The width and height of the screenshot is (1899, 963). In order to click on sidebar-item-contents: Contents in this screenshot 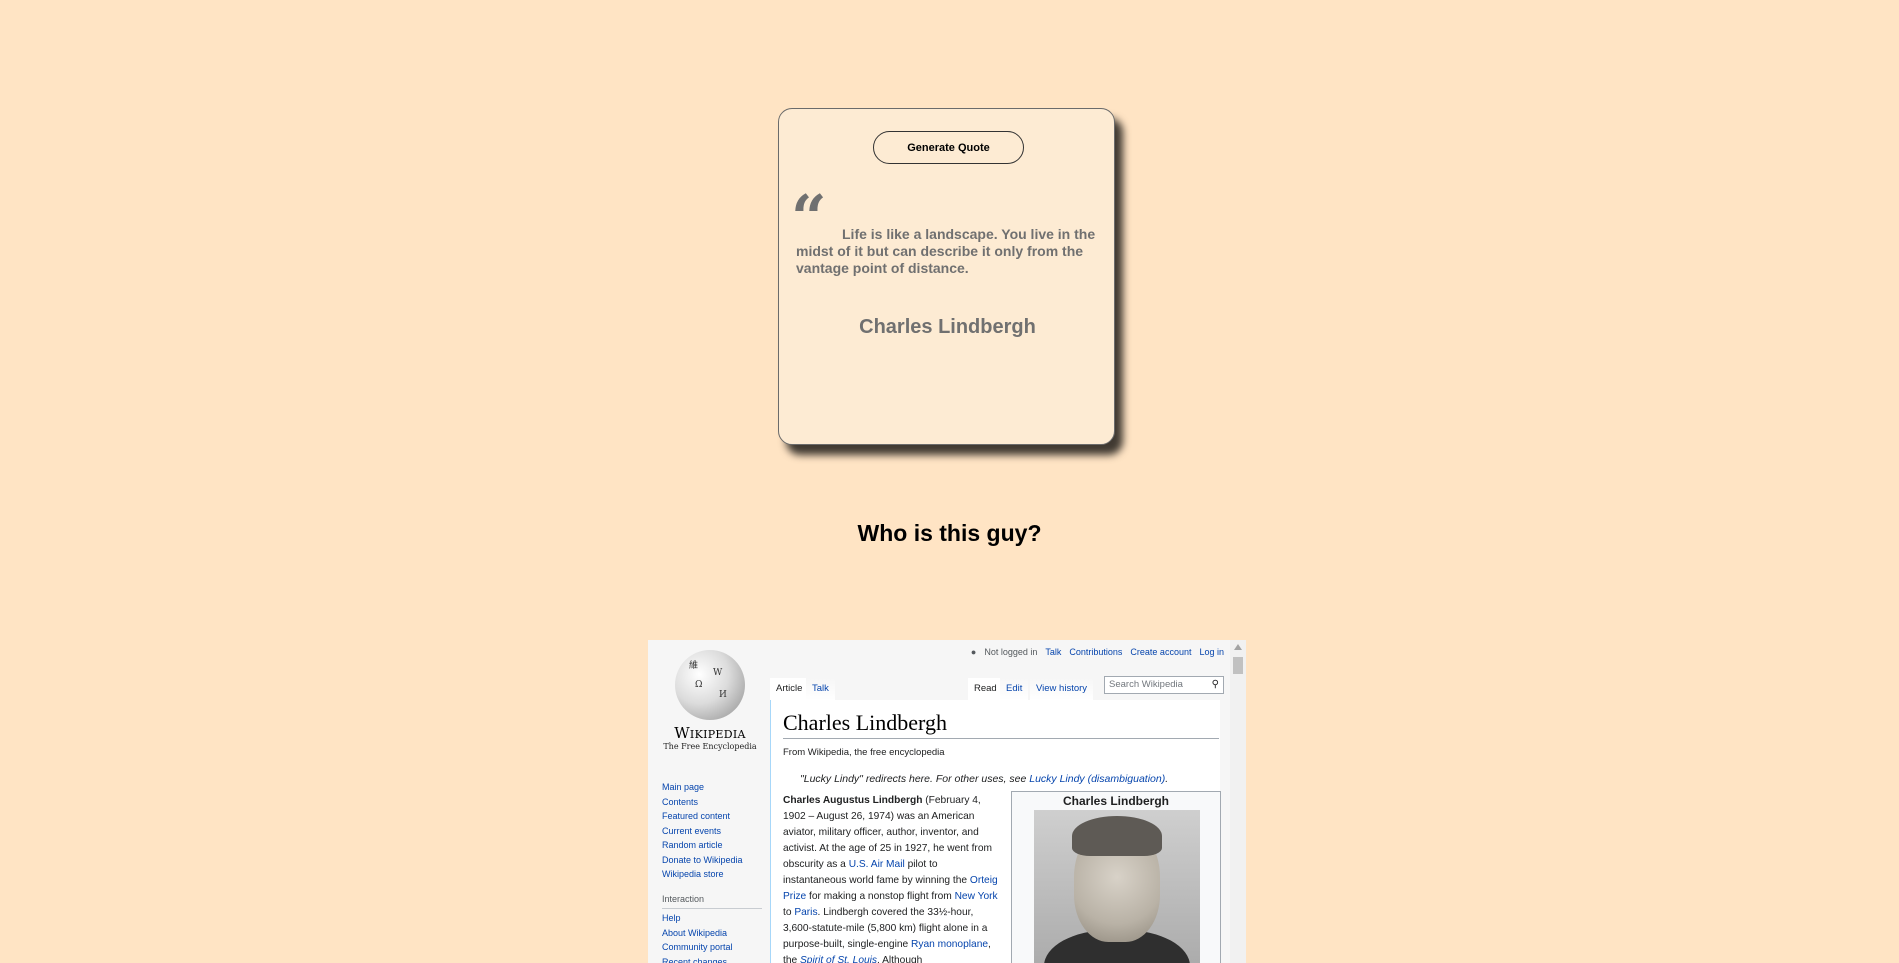, I will do `click(712, 802)`.